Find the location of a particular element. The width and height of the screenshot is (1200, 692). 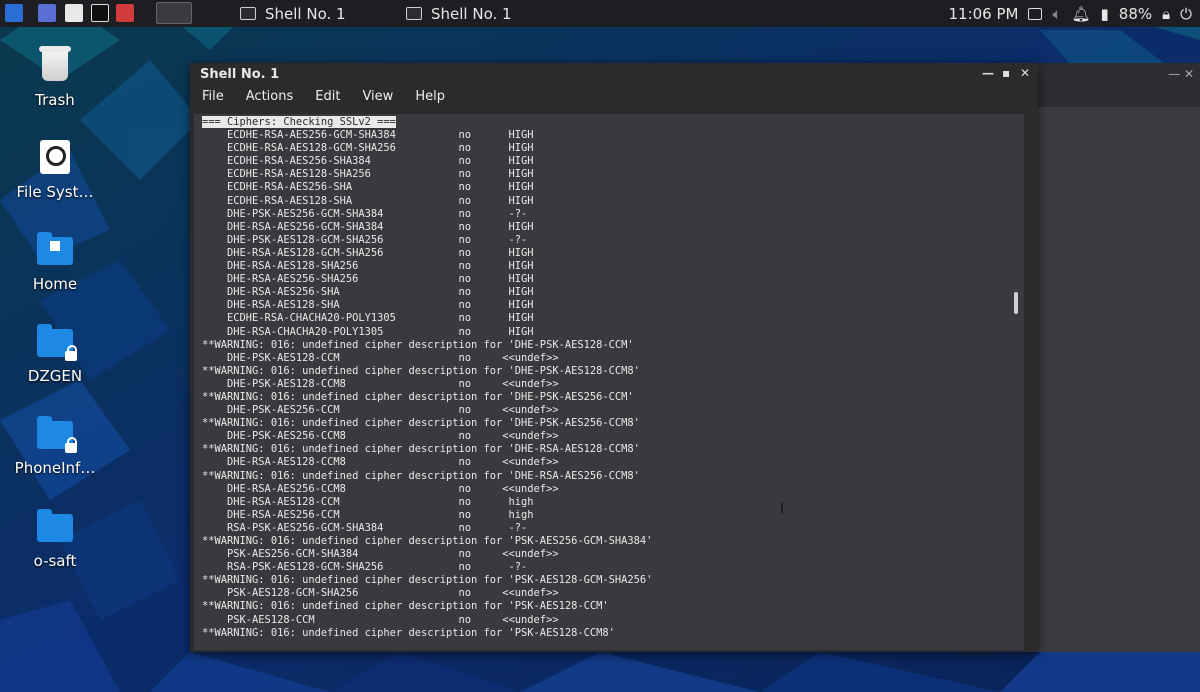

cipher-line: RSA-PSK-AES128-GCM-SHA256 no -?- is located at coordinates (365, 567).